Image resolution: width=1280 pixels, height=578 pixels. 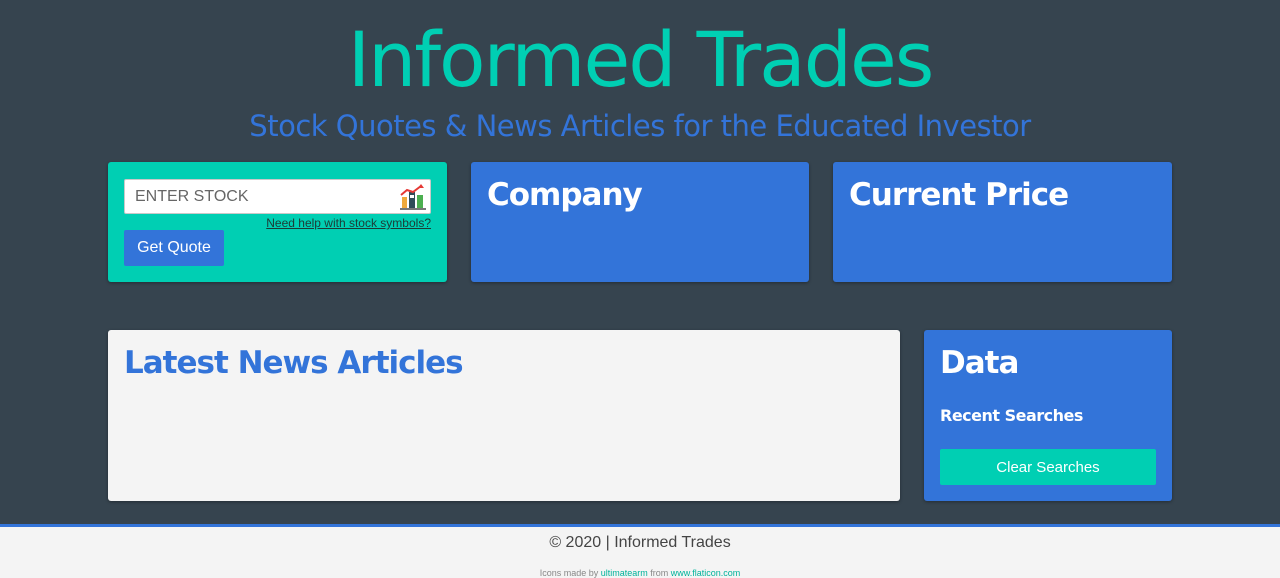 What do you see at coordinates (174, 248) in the screenshot?
I see `get-quote-button: Get Quote` at bounding box center [174, 248].